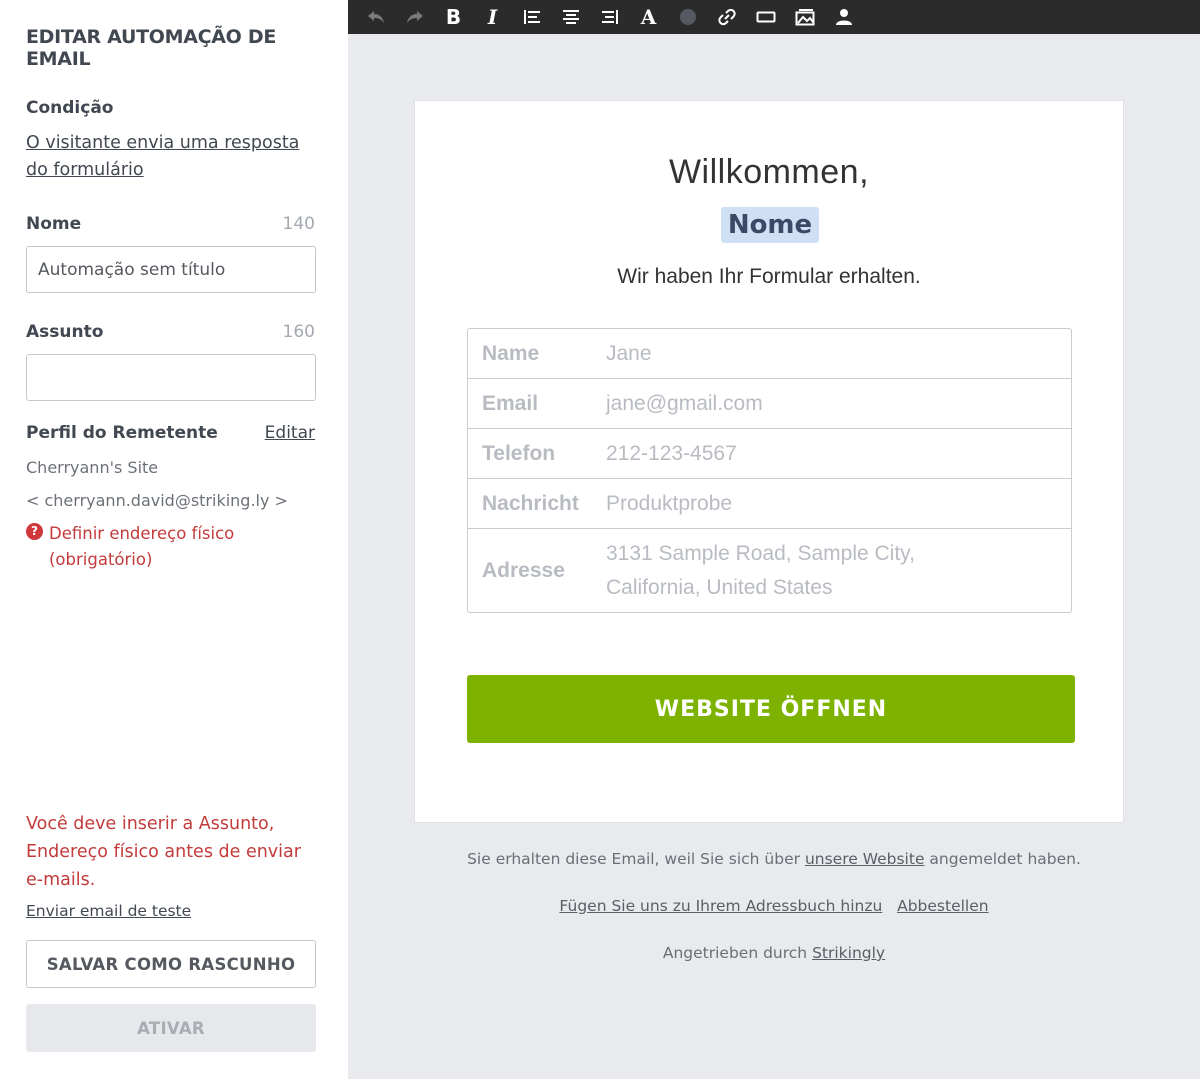 This screenshot has width=1200, height=1079. I want to click on button-icon, so click(765, 17).